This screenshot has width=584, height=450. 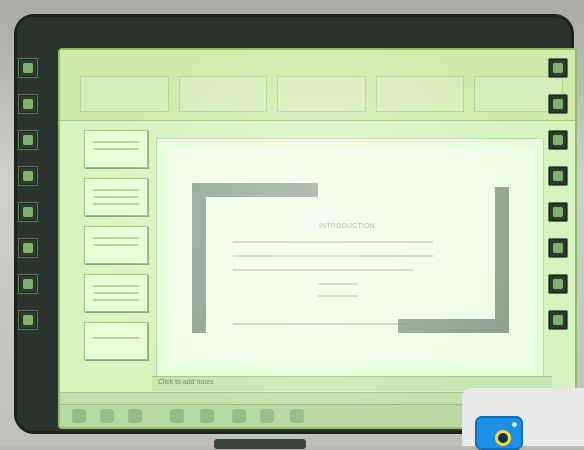 I want to click on slide-corner-decoration-left, so click(x=255, y=258).